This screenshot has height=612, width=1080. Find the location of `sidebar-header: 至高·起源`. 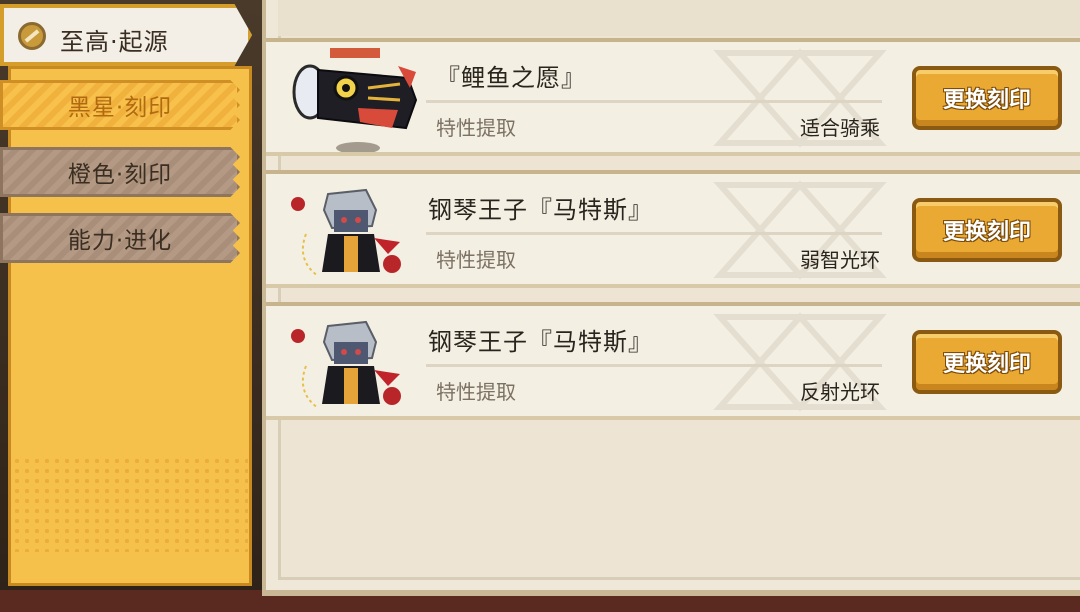

sidebar-header: 至高·起源 is located at coordinates (126, 35).